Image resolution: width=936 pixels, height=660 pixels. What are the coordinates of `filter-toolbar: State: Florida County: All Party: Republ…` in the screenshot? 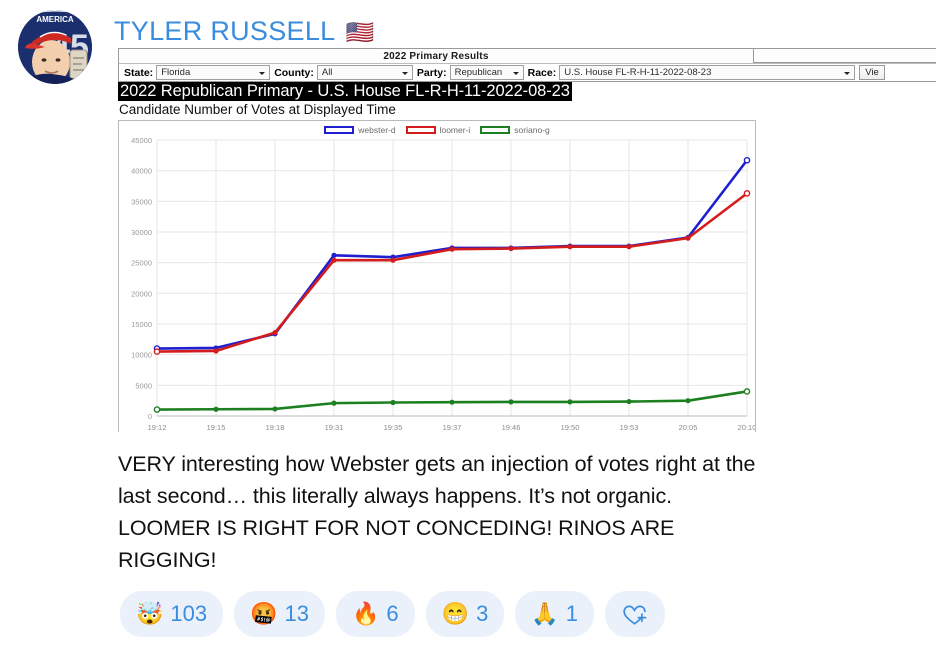 It's located at (527, 72).